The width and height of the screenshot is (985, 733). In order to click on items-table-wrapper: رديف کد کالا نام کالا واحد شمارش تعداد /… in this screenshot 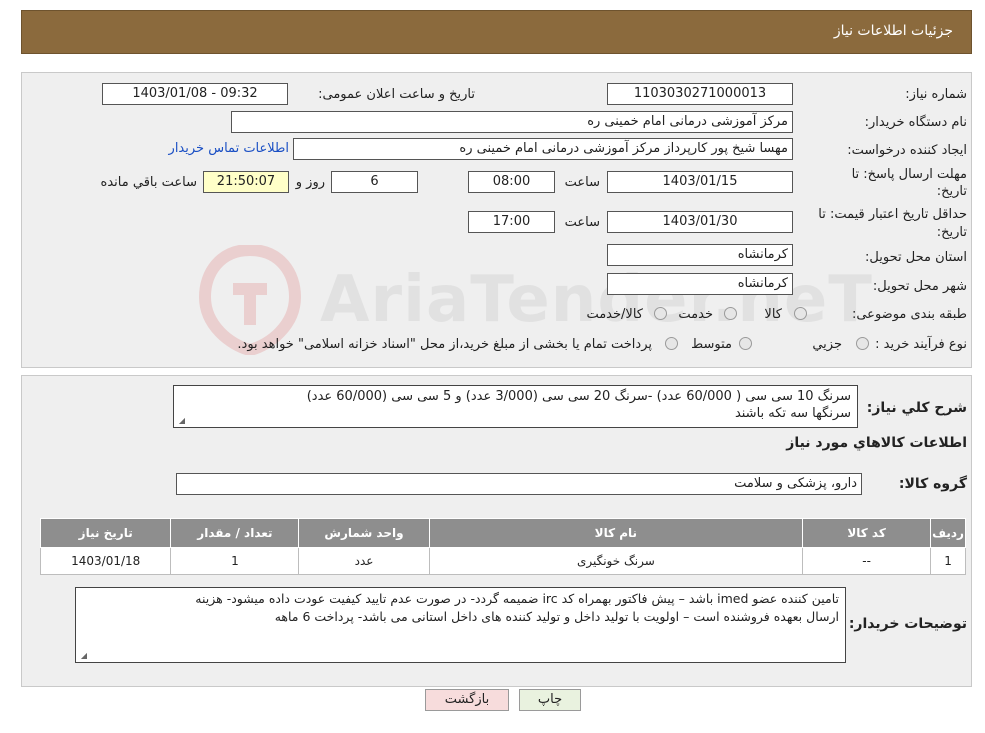, I will do `click(502, 546)`.